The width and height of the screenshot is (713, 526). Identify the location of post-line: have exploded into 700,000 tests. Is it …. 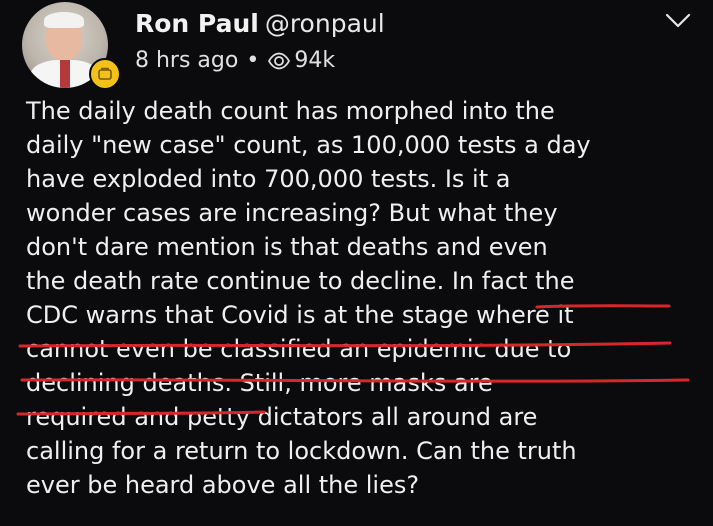
(268, 179).